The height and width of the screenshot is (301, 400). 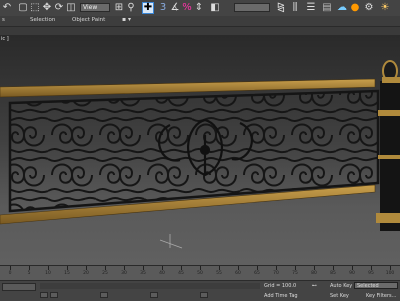 I want to click on timeline-tick-label: 65, so click(x=257, y=273).